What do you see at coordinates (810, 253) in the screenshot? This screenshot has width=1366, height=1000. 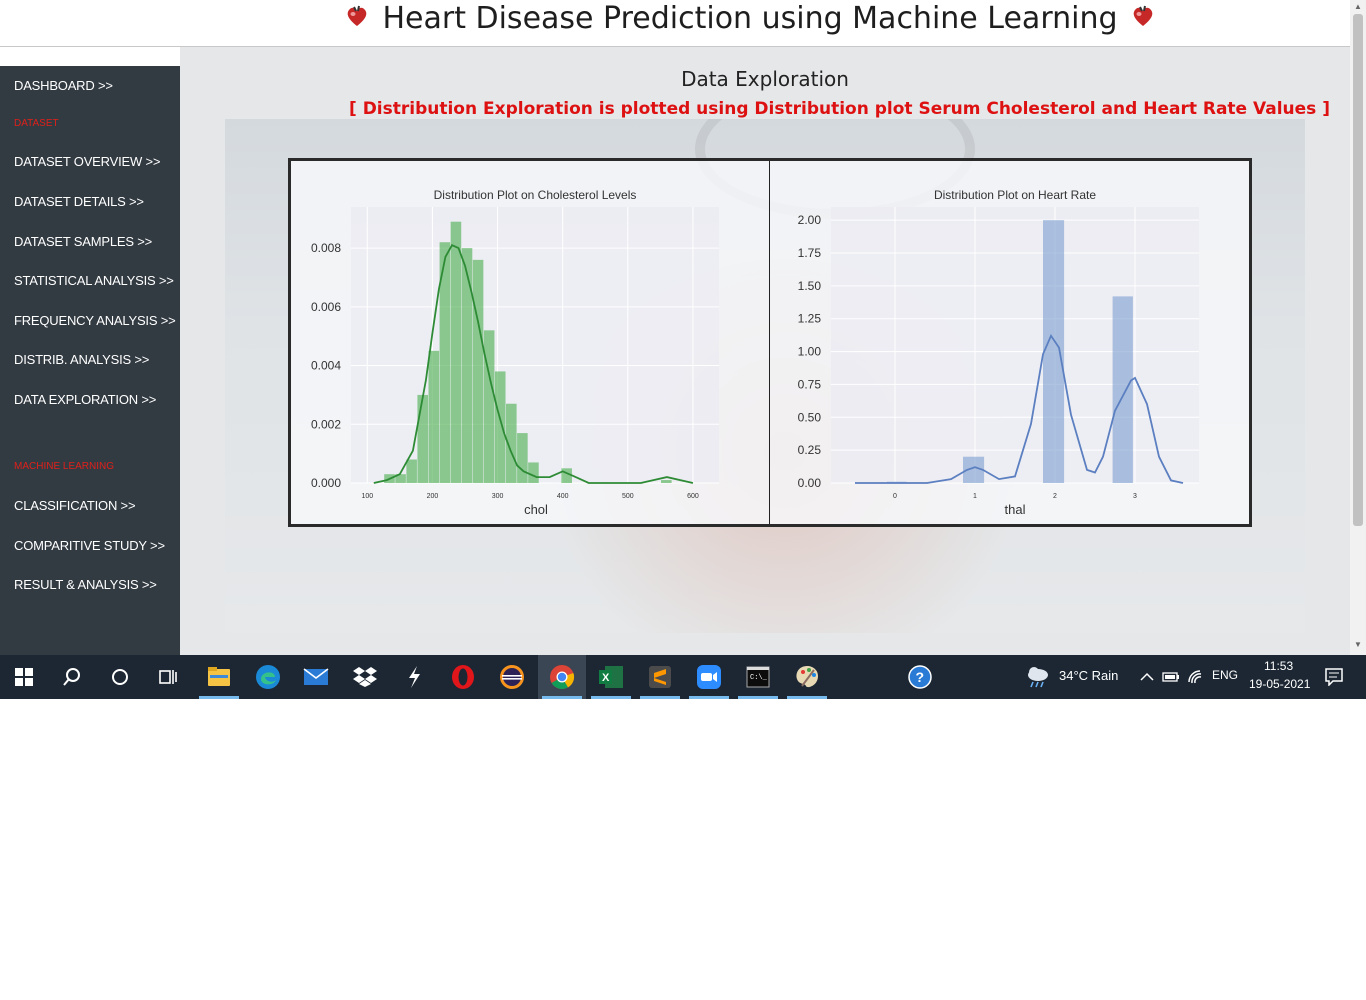 I see `y-tick-label: 1.75` at bounding box center [810, 253].